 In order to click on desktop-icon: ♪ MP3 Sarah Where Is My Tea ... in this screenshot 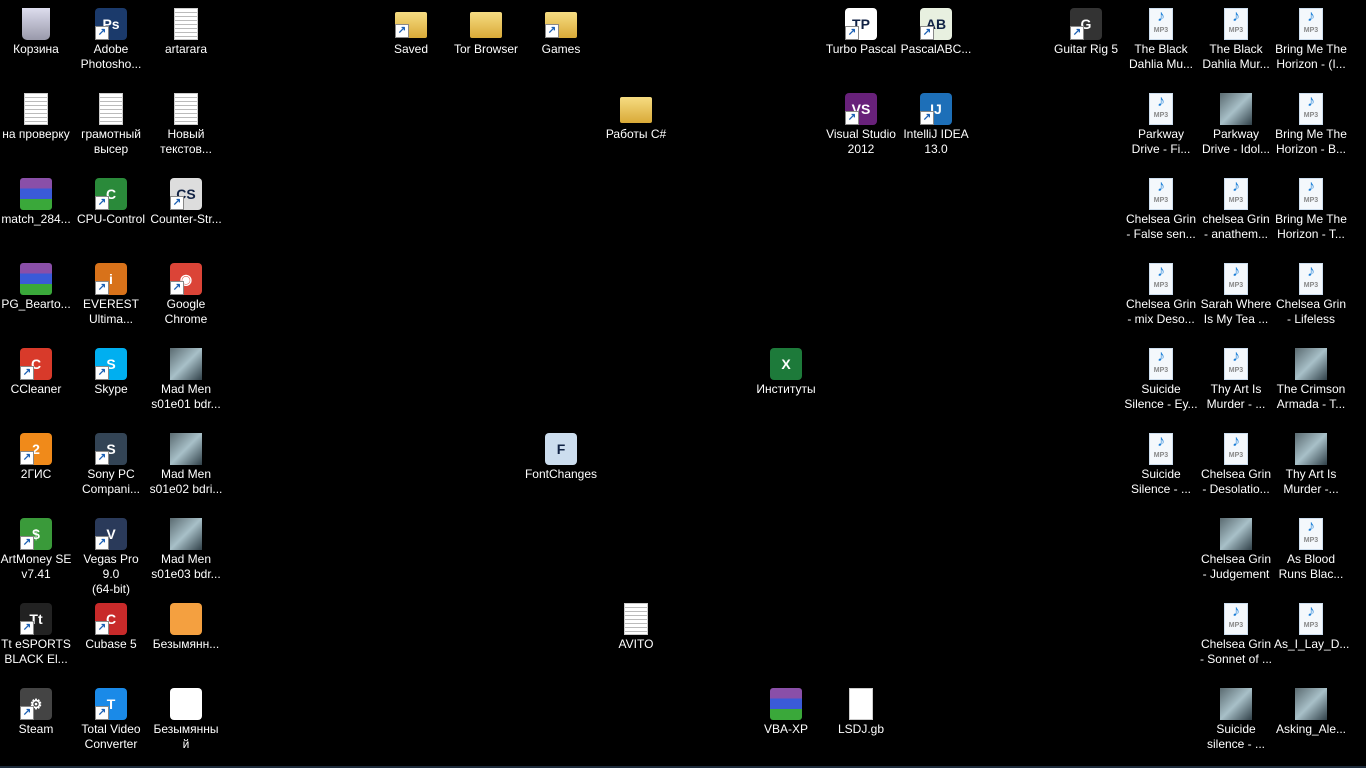, I will do `click(1236, 299)`.